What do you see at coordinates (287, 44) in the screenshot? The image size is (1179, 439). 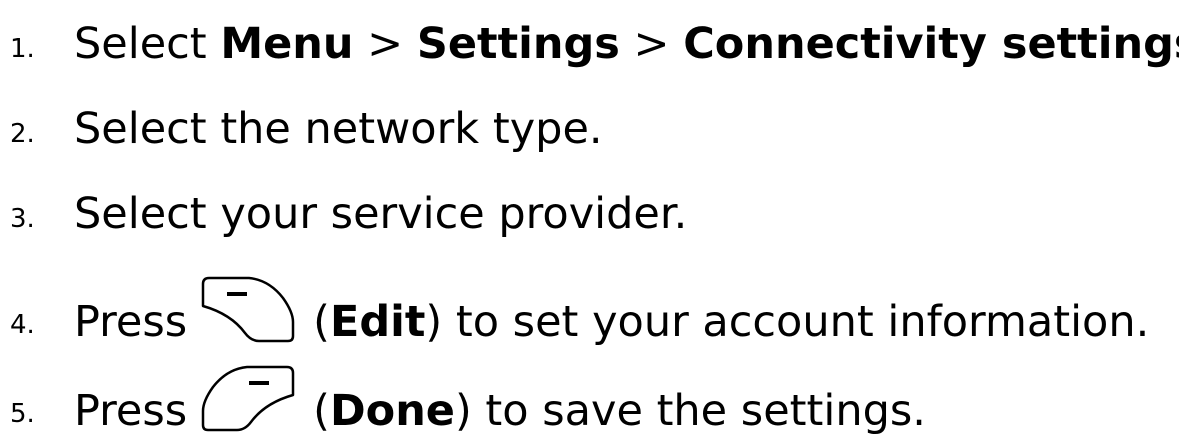 I see `menu-path-menu: Menu` at bounding box center [287, 44].